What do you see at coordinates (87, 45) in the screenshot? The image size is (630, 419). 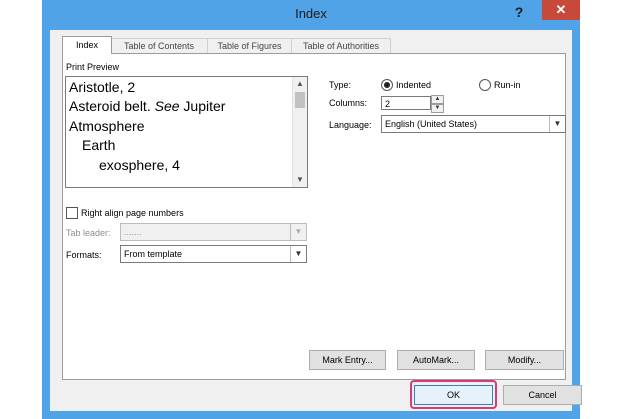 I see `tab-index: Index` at bounding box center [87, 45].